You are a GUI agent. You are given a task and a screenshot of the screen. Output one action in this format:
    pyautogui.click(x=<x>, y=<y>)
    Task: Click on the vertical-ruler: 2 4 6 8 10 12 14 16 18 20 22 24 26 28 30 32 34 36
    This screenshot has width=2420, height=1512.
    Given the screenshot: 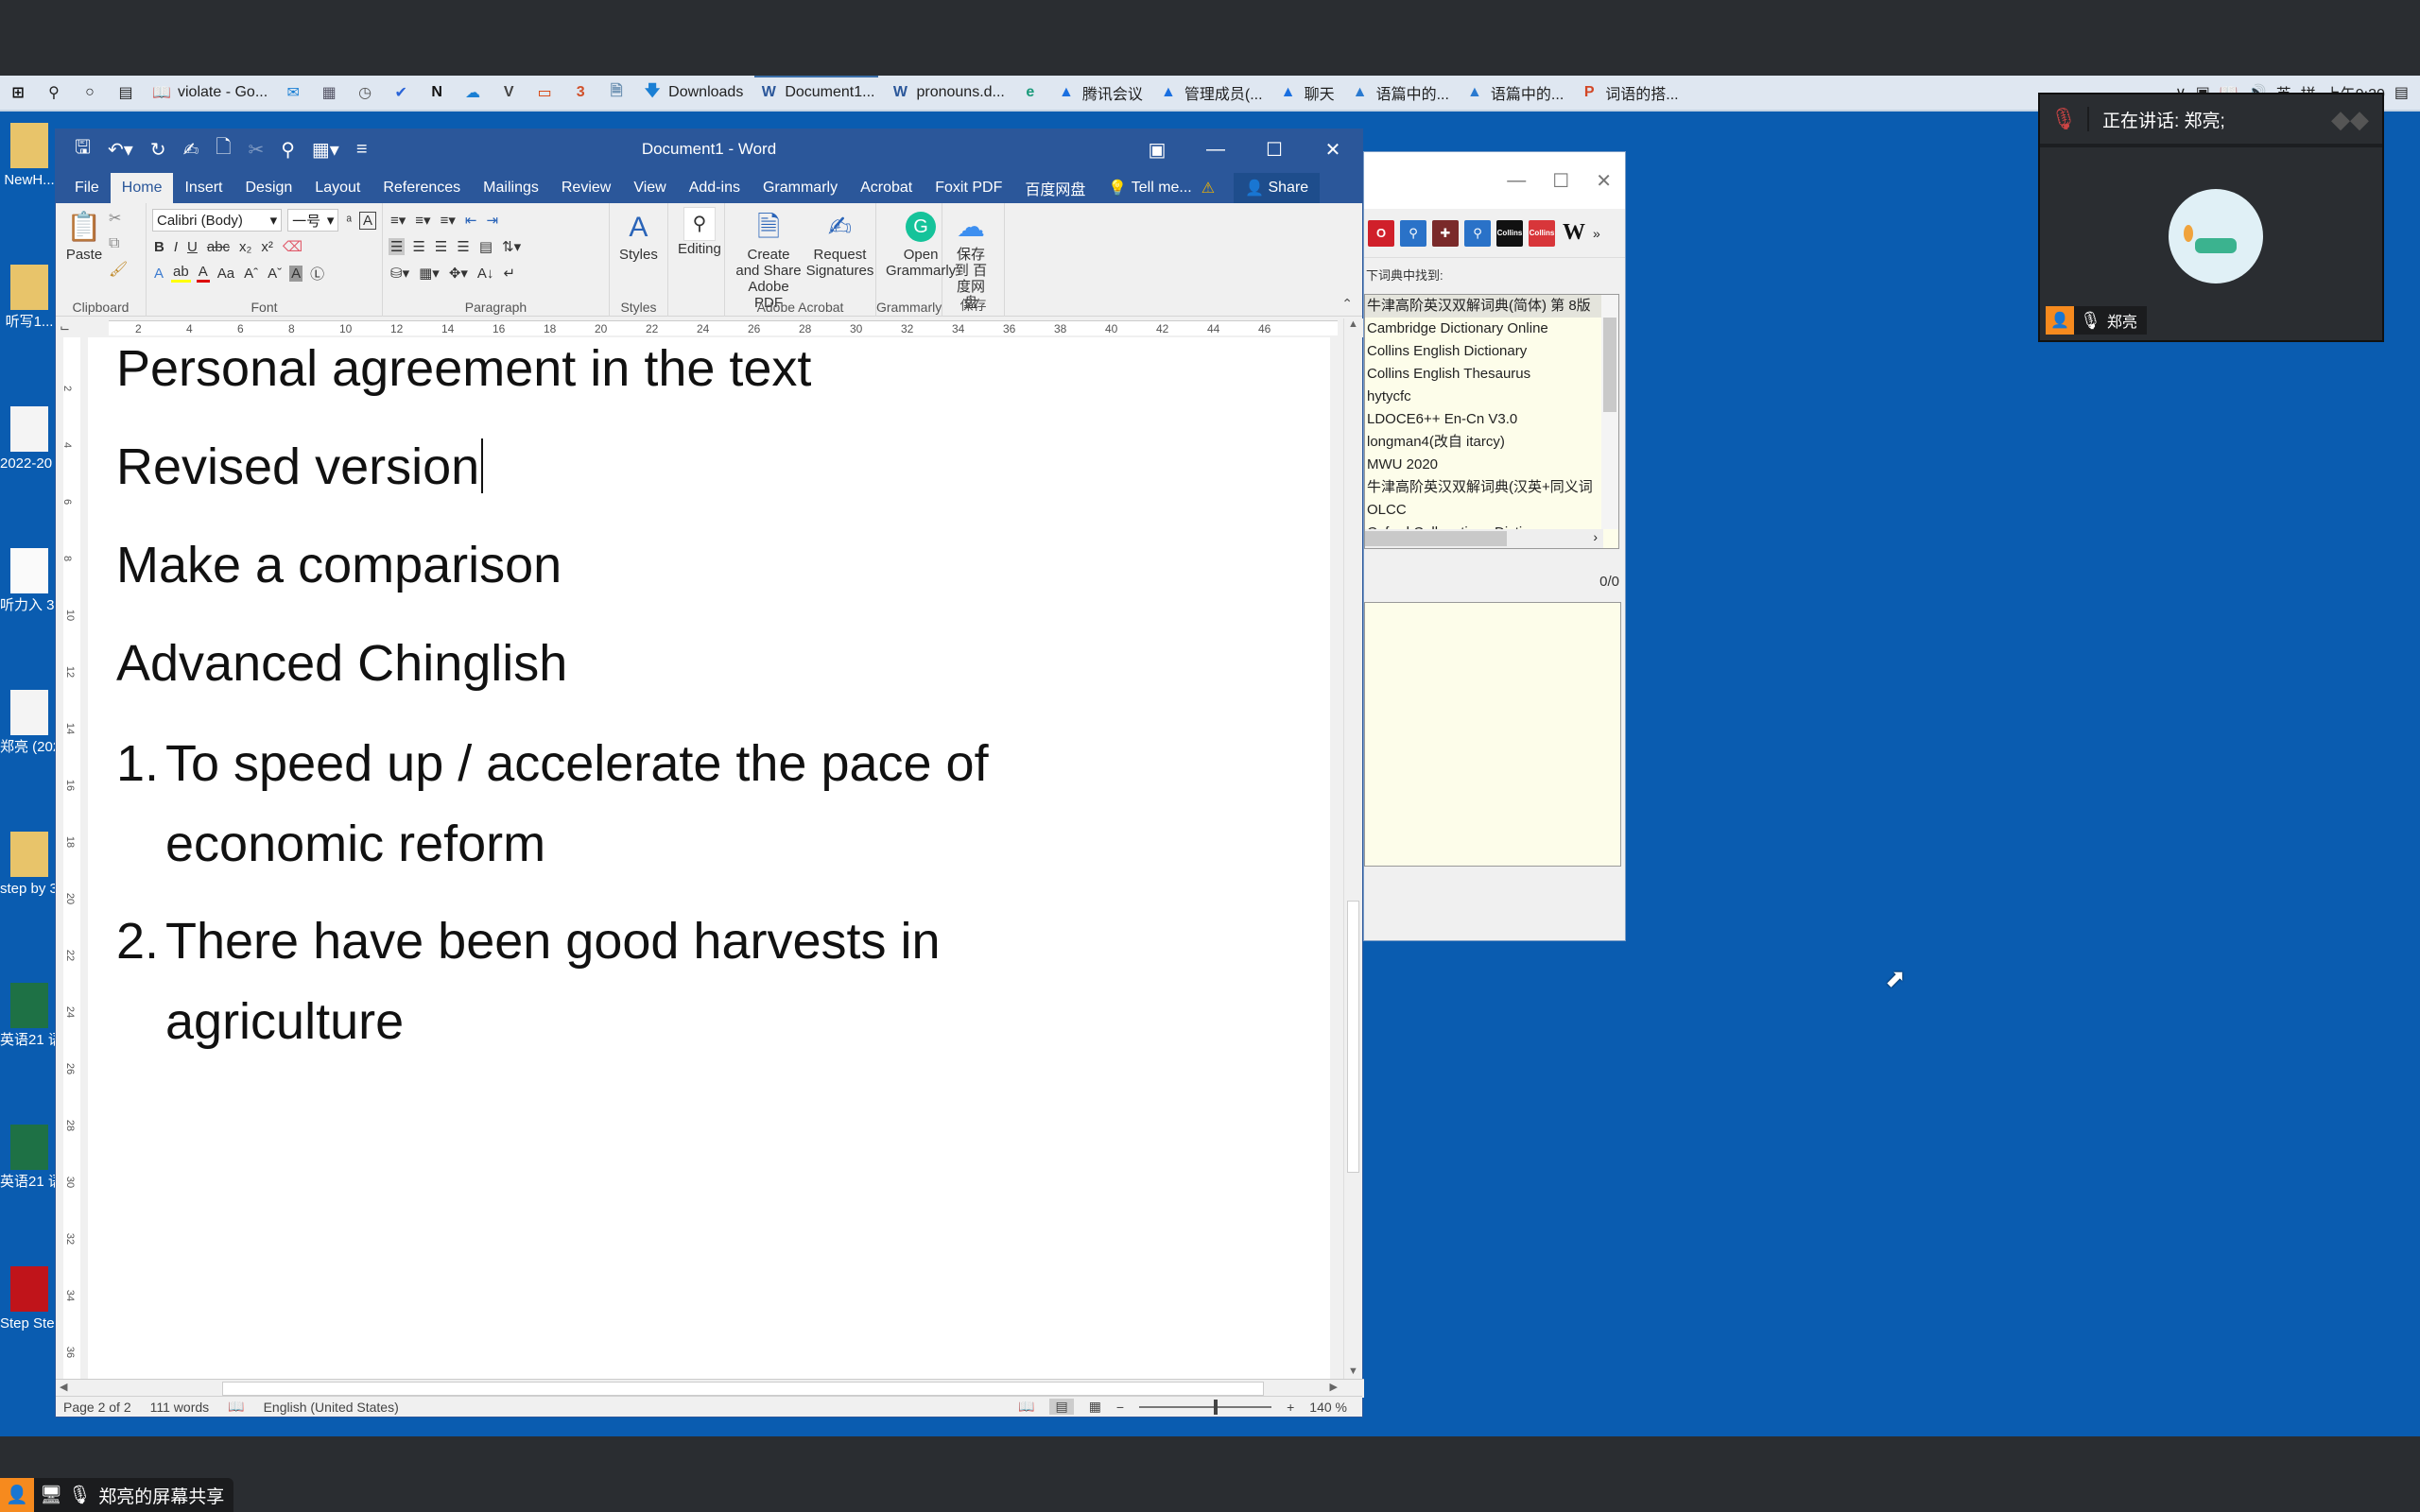 What is the action you would take?
    pyautogui.click(x=72, y=858)
    